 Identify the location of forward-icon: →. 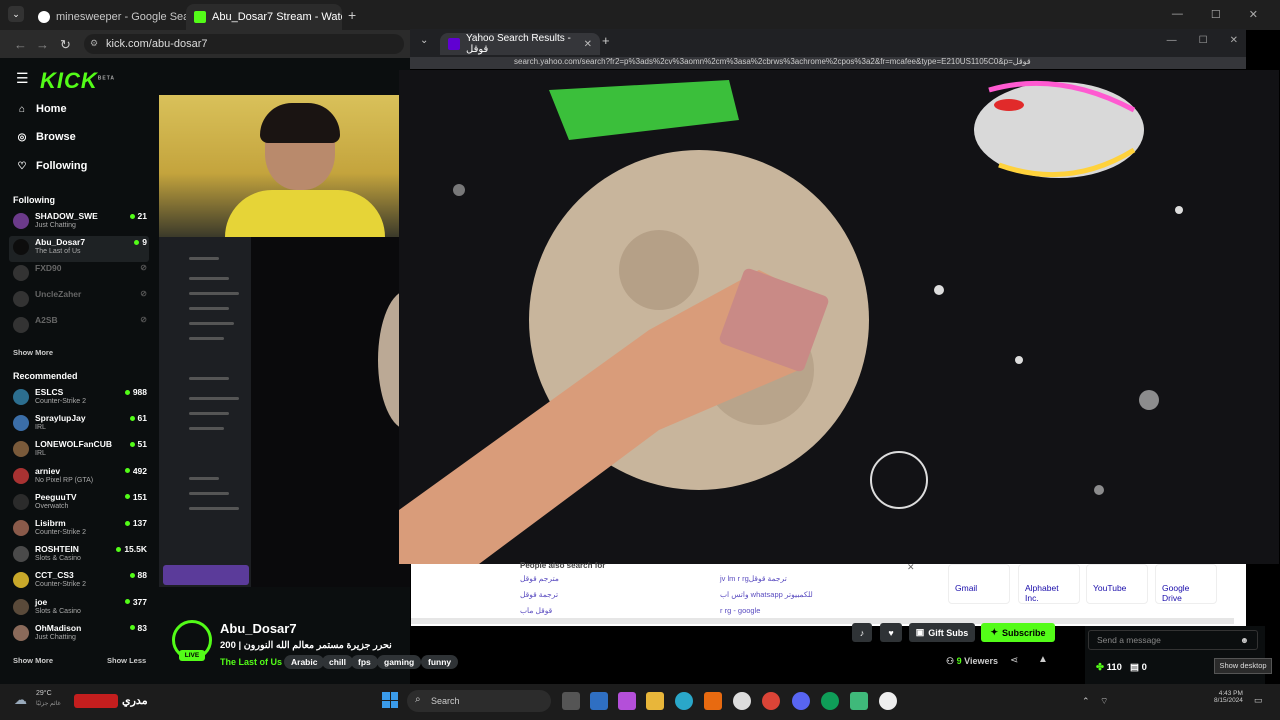
(42, 44).